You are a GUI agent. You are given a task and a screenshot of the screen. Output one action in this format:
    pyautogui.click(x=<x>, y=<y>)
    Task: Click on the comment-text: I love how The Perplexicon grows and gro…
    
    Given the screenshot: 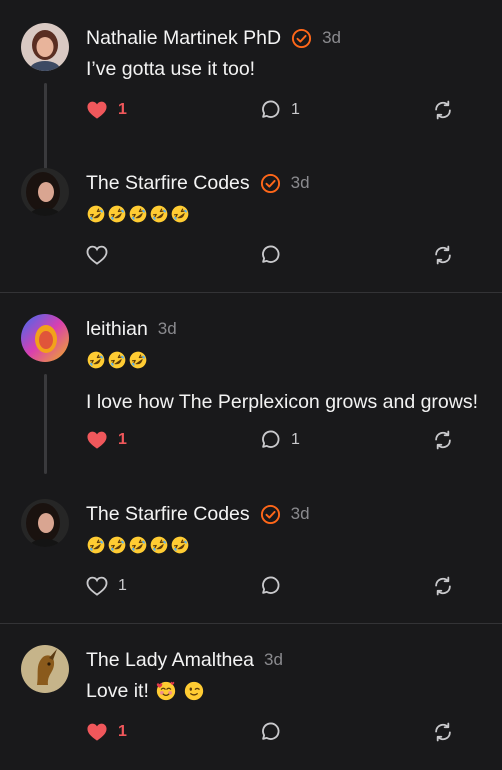 What is the action you would take?
    pyautogui.click(x=282, y=402)
    